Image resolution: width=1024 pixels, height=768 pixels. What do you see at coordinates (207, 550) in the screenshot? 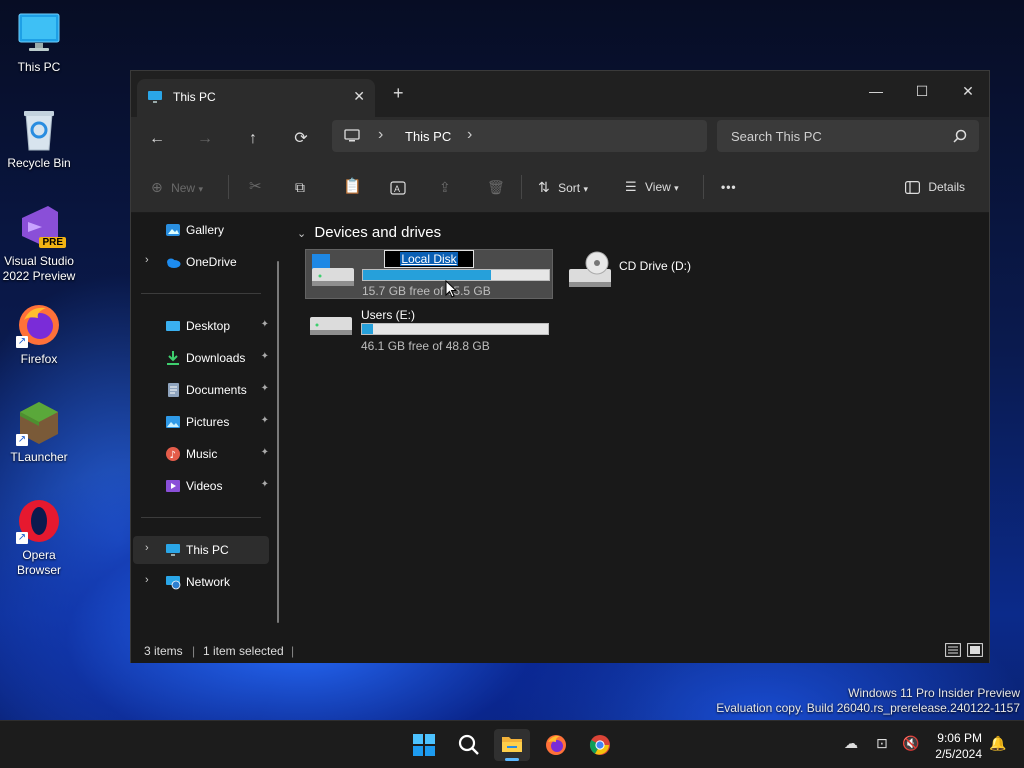
I see `sidebar-item-label: This PC` at bounding box center [207, 550].